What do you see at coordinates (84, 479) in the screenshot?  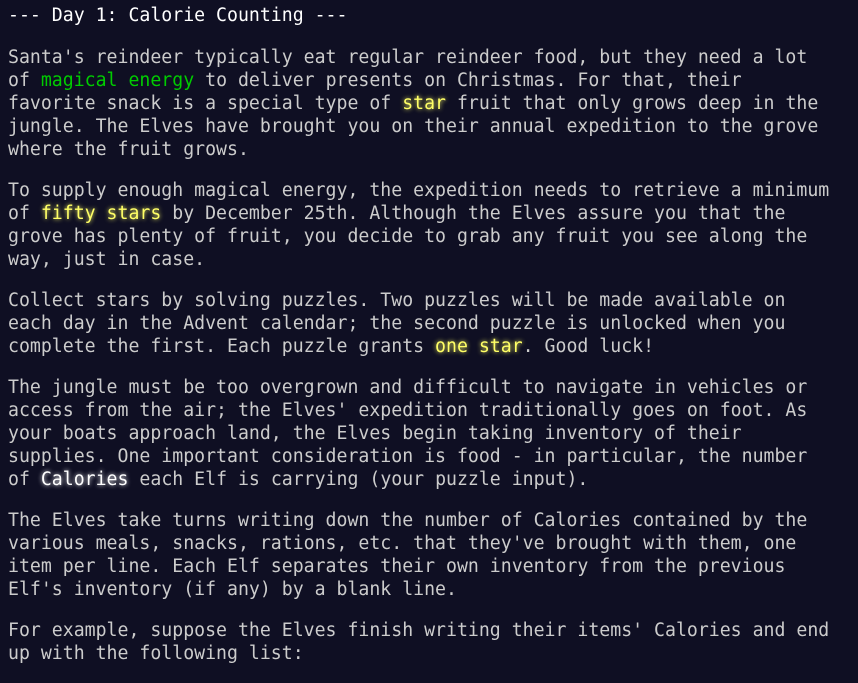 I see `emphasis-text: Calories` at bounding box center [84, 479].